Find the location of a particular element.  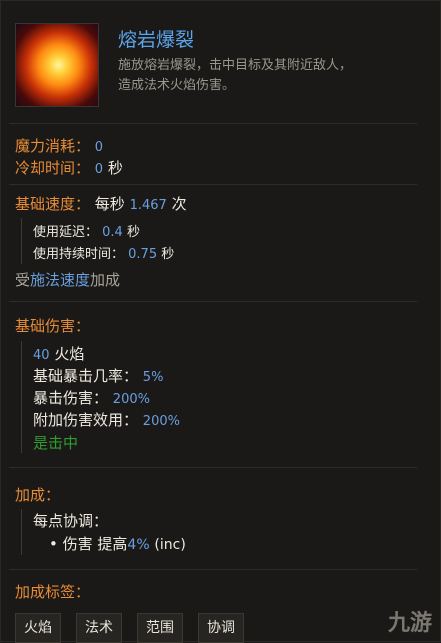

damage-amount-row: 40 火焰 is located at coordinates (59, 354).